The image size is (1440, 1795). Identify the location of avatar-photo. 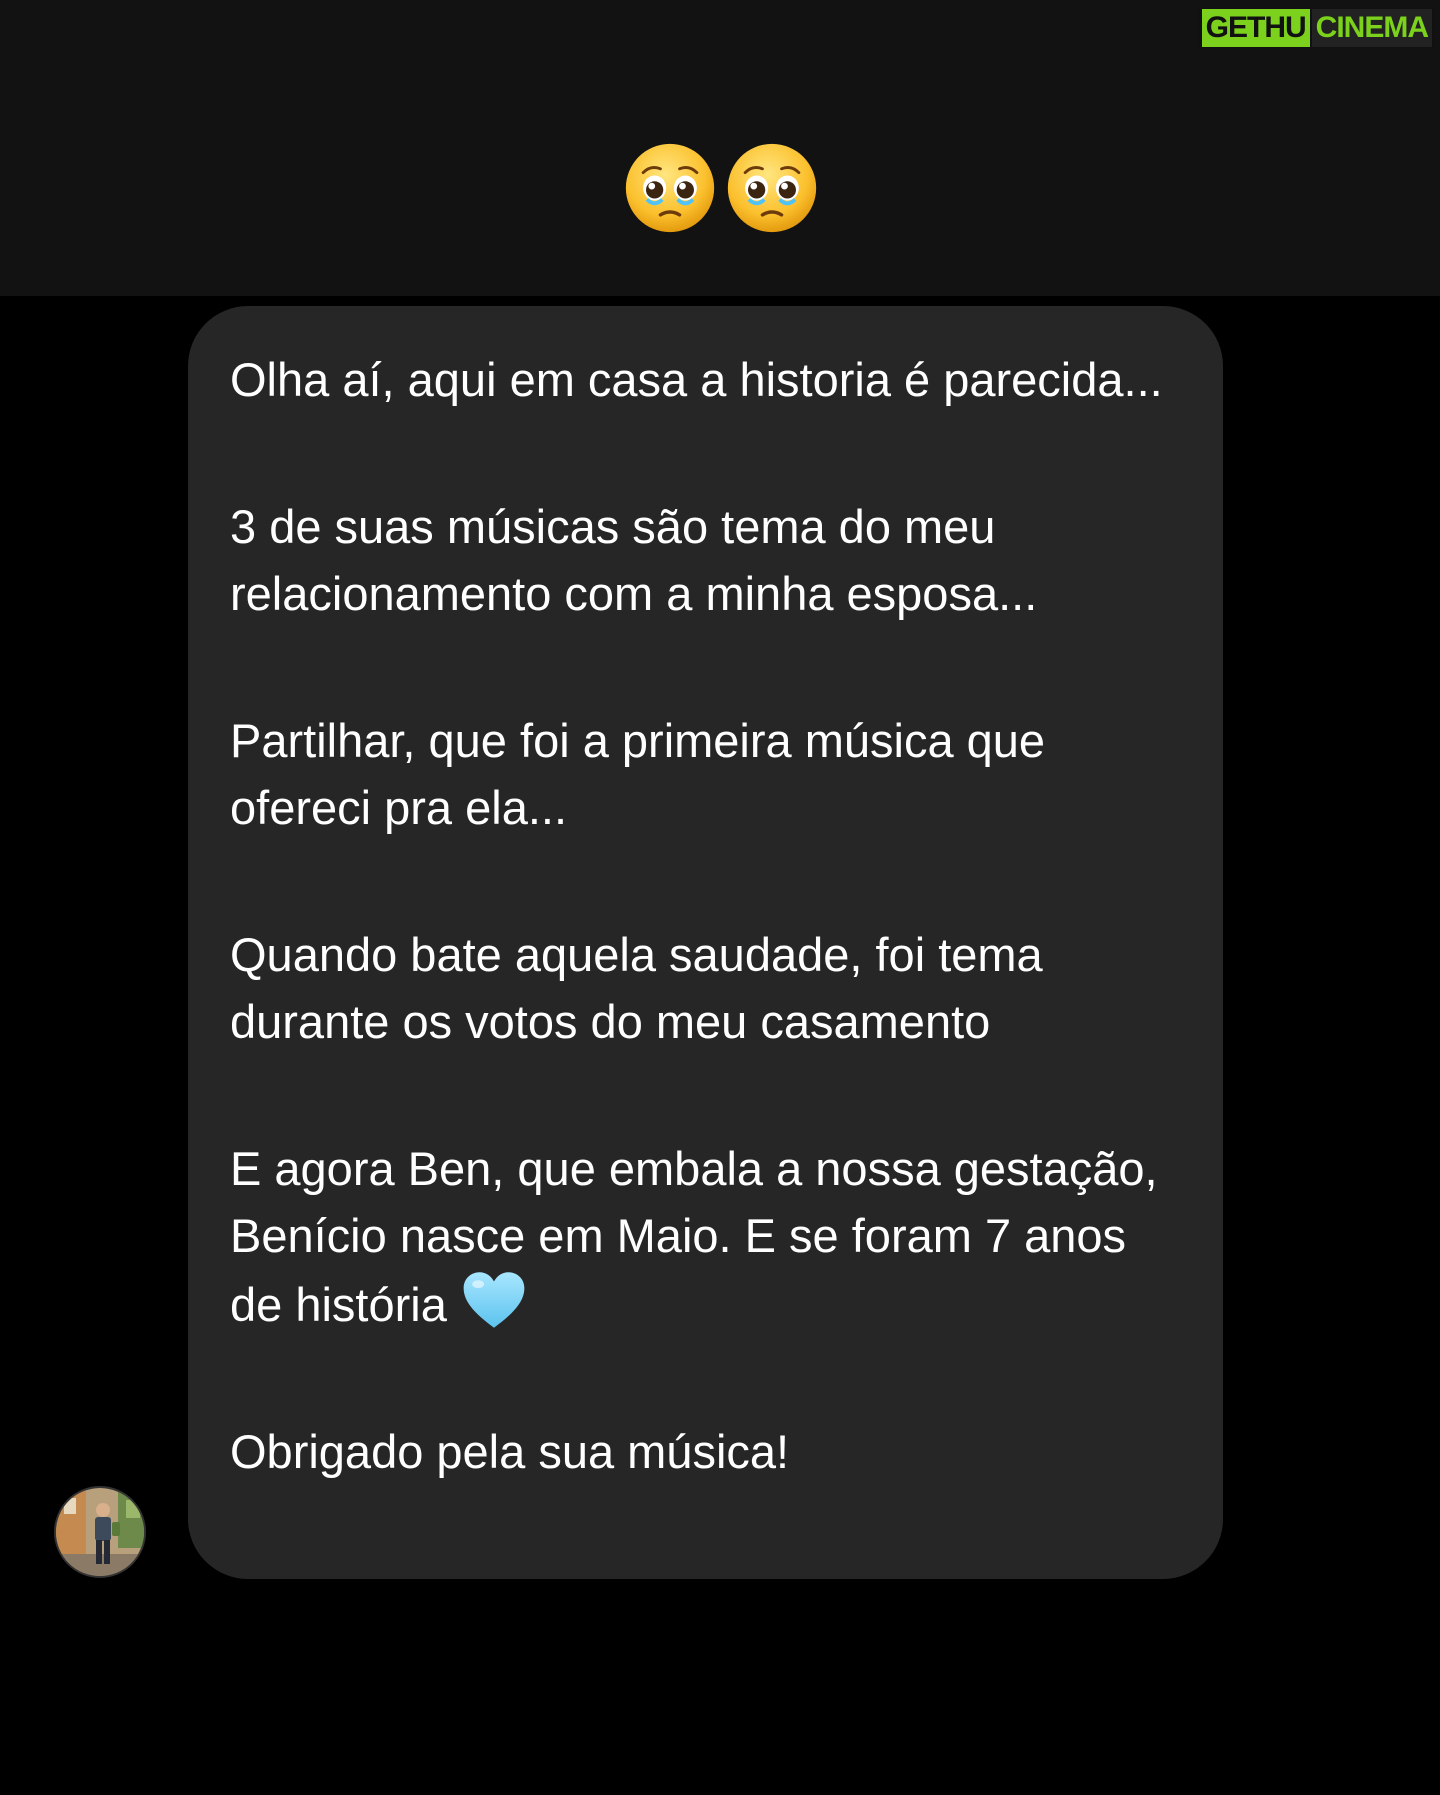
(100, 1532).